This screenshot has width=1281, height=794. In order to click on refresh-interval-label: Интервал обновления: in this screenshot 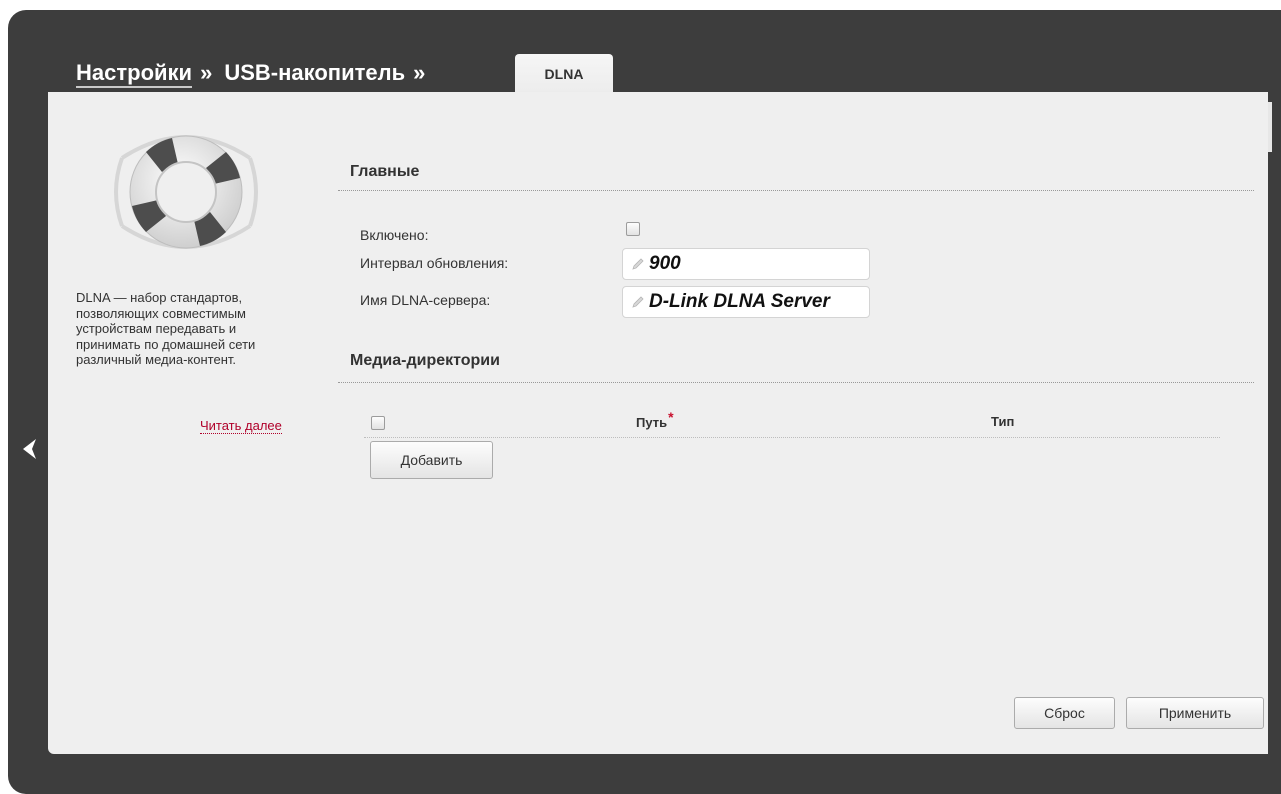, I will do `click(434, 263)`.